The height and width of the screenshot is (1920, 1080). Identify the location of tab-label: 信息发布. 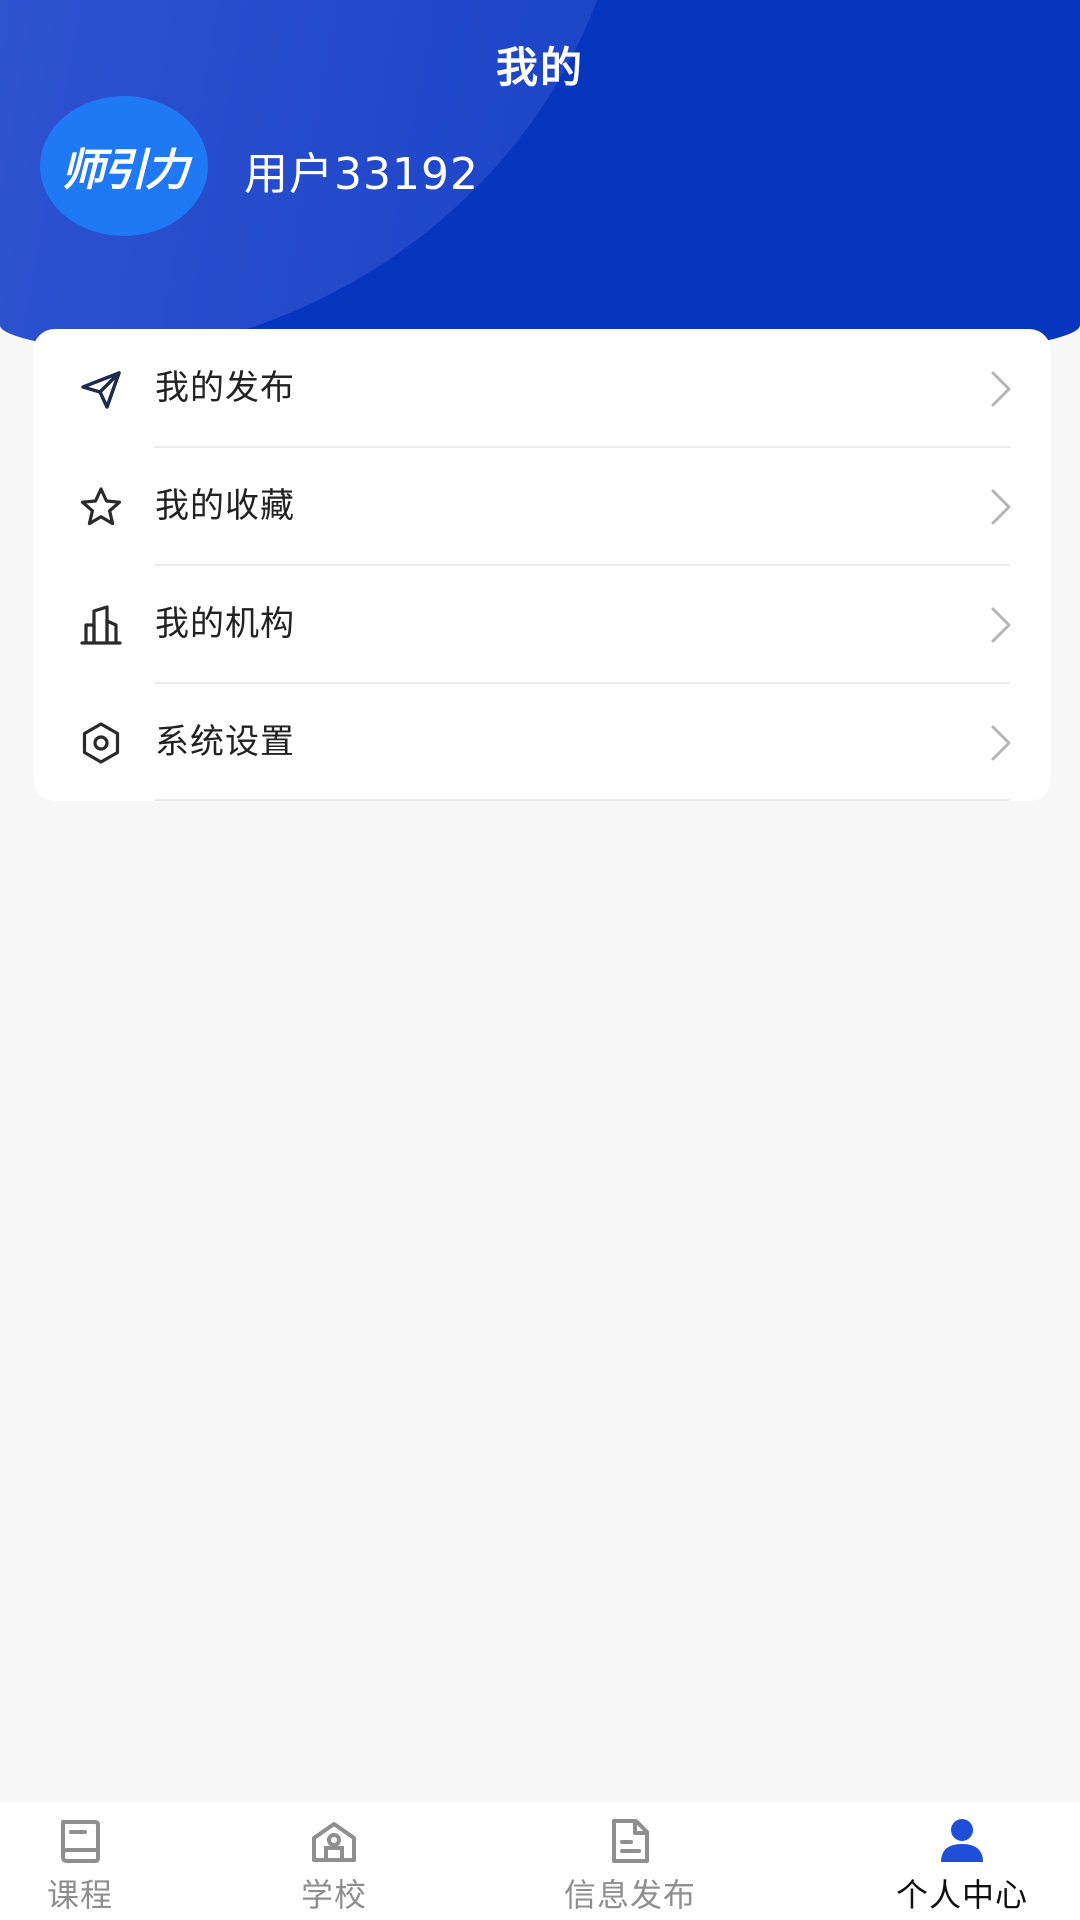
(629, 1895).